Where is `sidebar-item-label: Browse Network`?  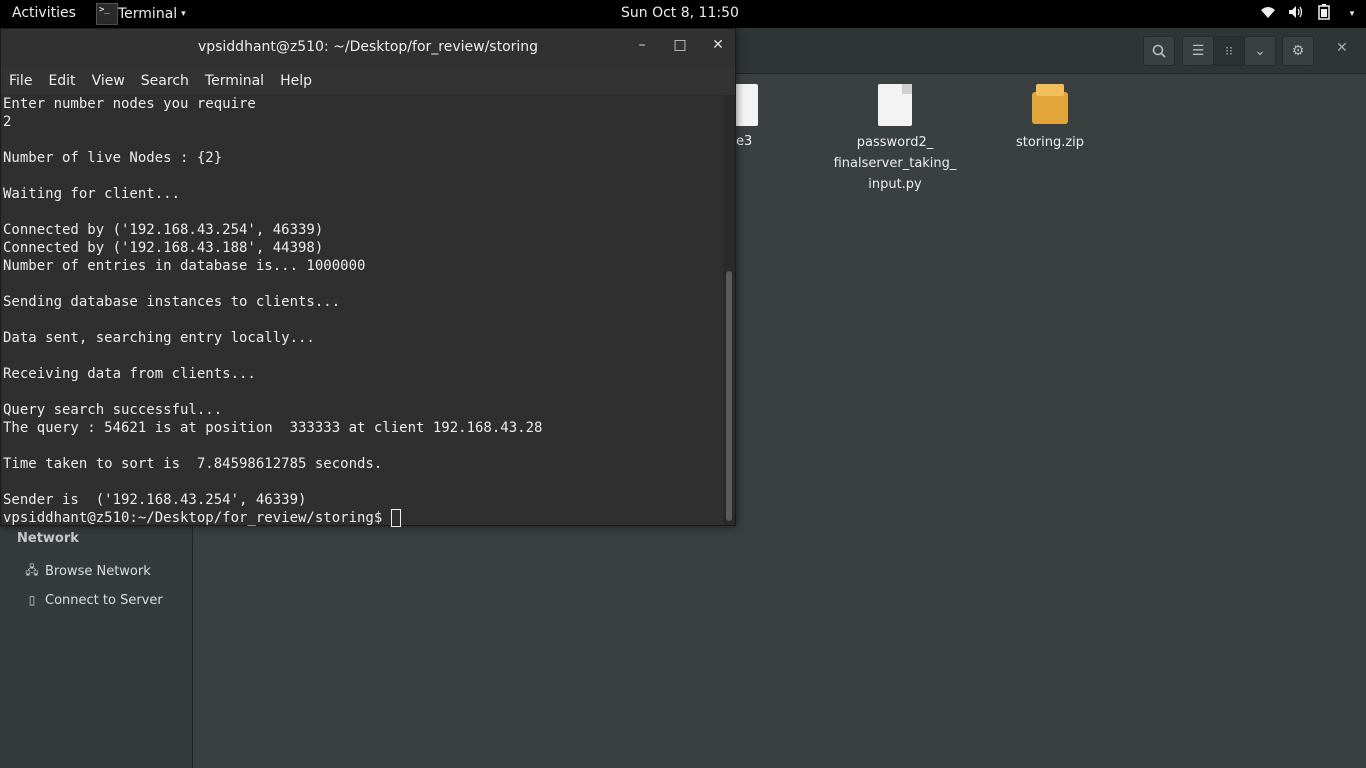 sidebar-item-label: Browse Network is located at coordinates (98, 571).